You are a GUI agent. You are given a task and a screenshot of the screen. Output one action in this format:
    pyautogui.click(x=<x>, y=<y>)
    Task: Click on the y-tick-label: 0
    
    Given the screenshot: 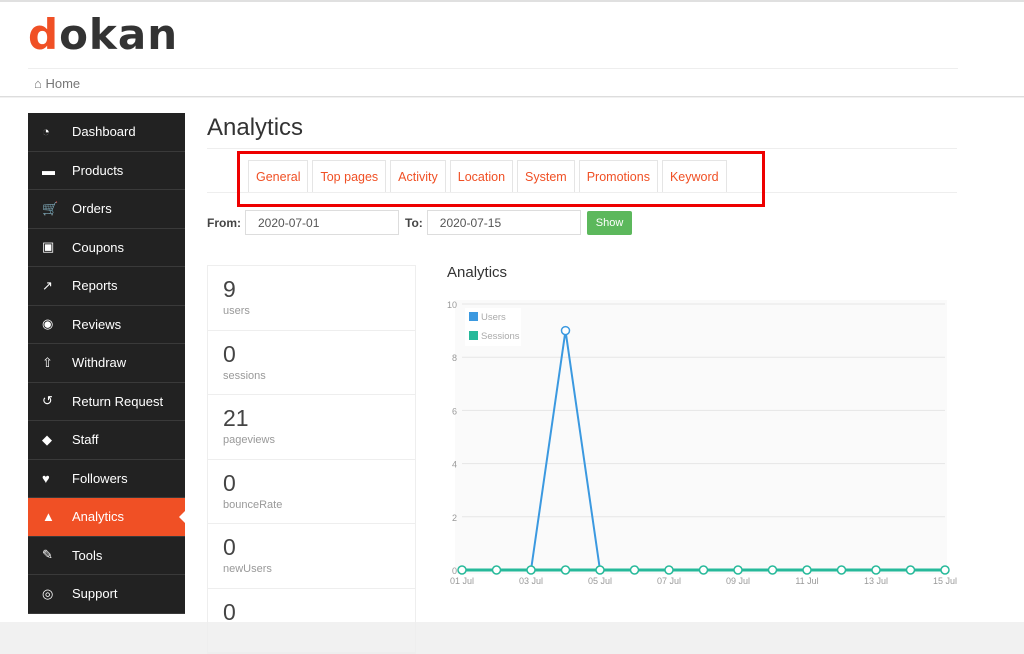 What is the action you would take?
    pyautogui.click(x=454, y=571)
    